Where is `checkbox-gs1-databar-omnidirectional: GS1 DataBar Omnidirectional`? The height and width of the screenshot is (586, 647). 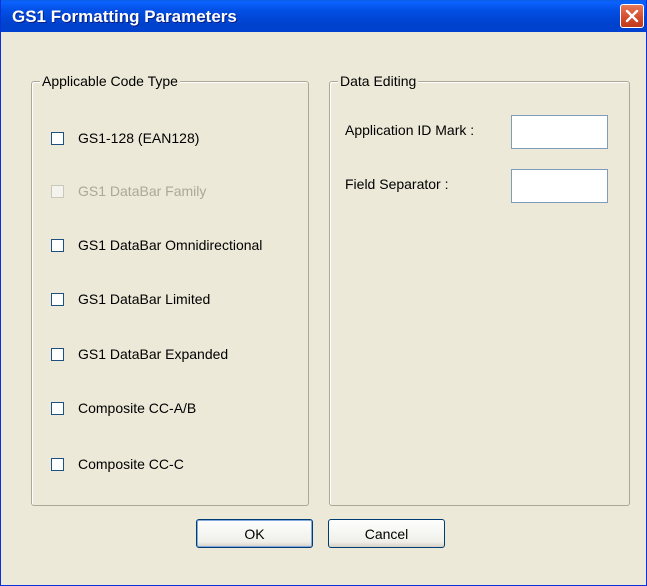
checkbox-gs1-databar-omnidirectional: GS1 DataBar Omnidirectional is located at coordinates (156, 245).